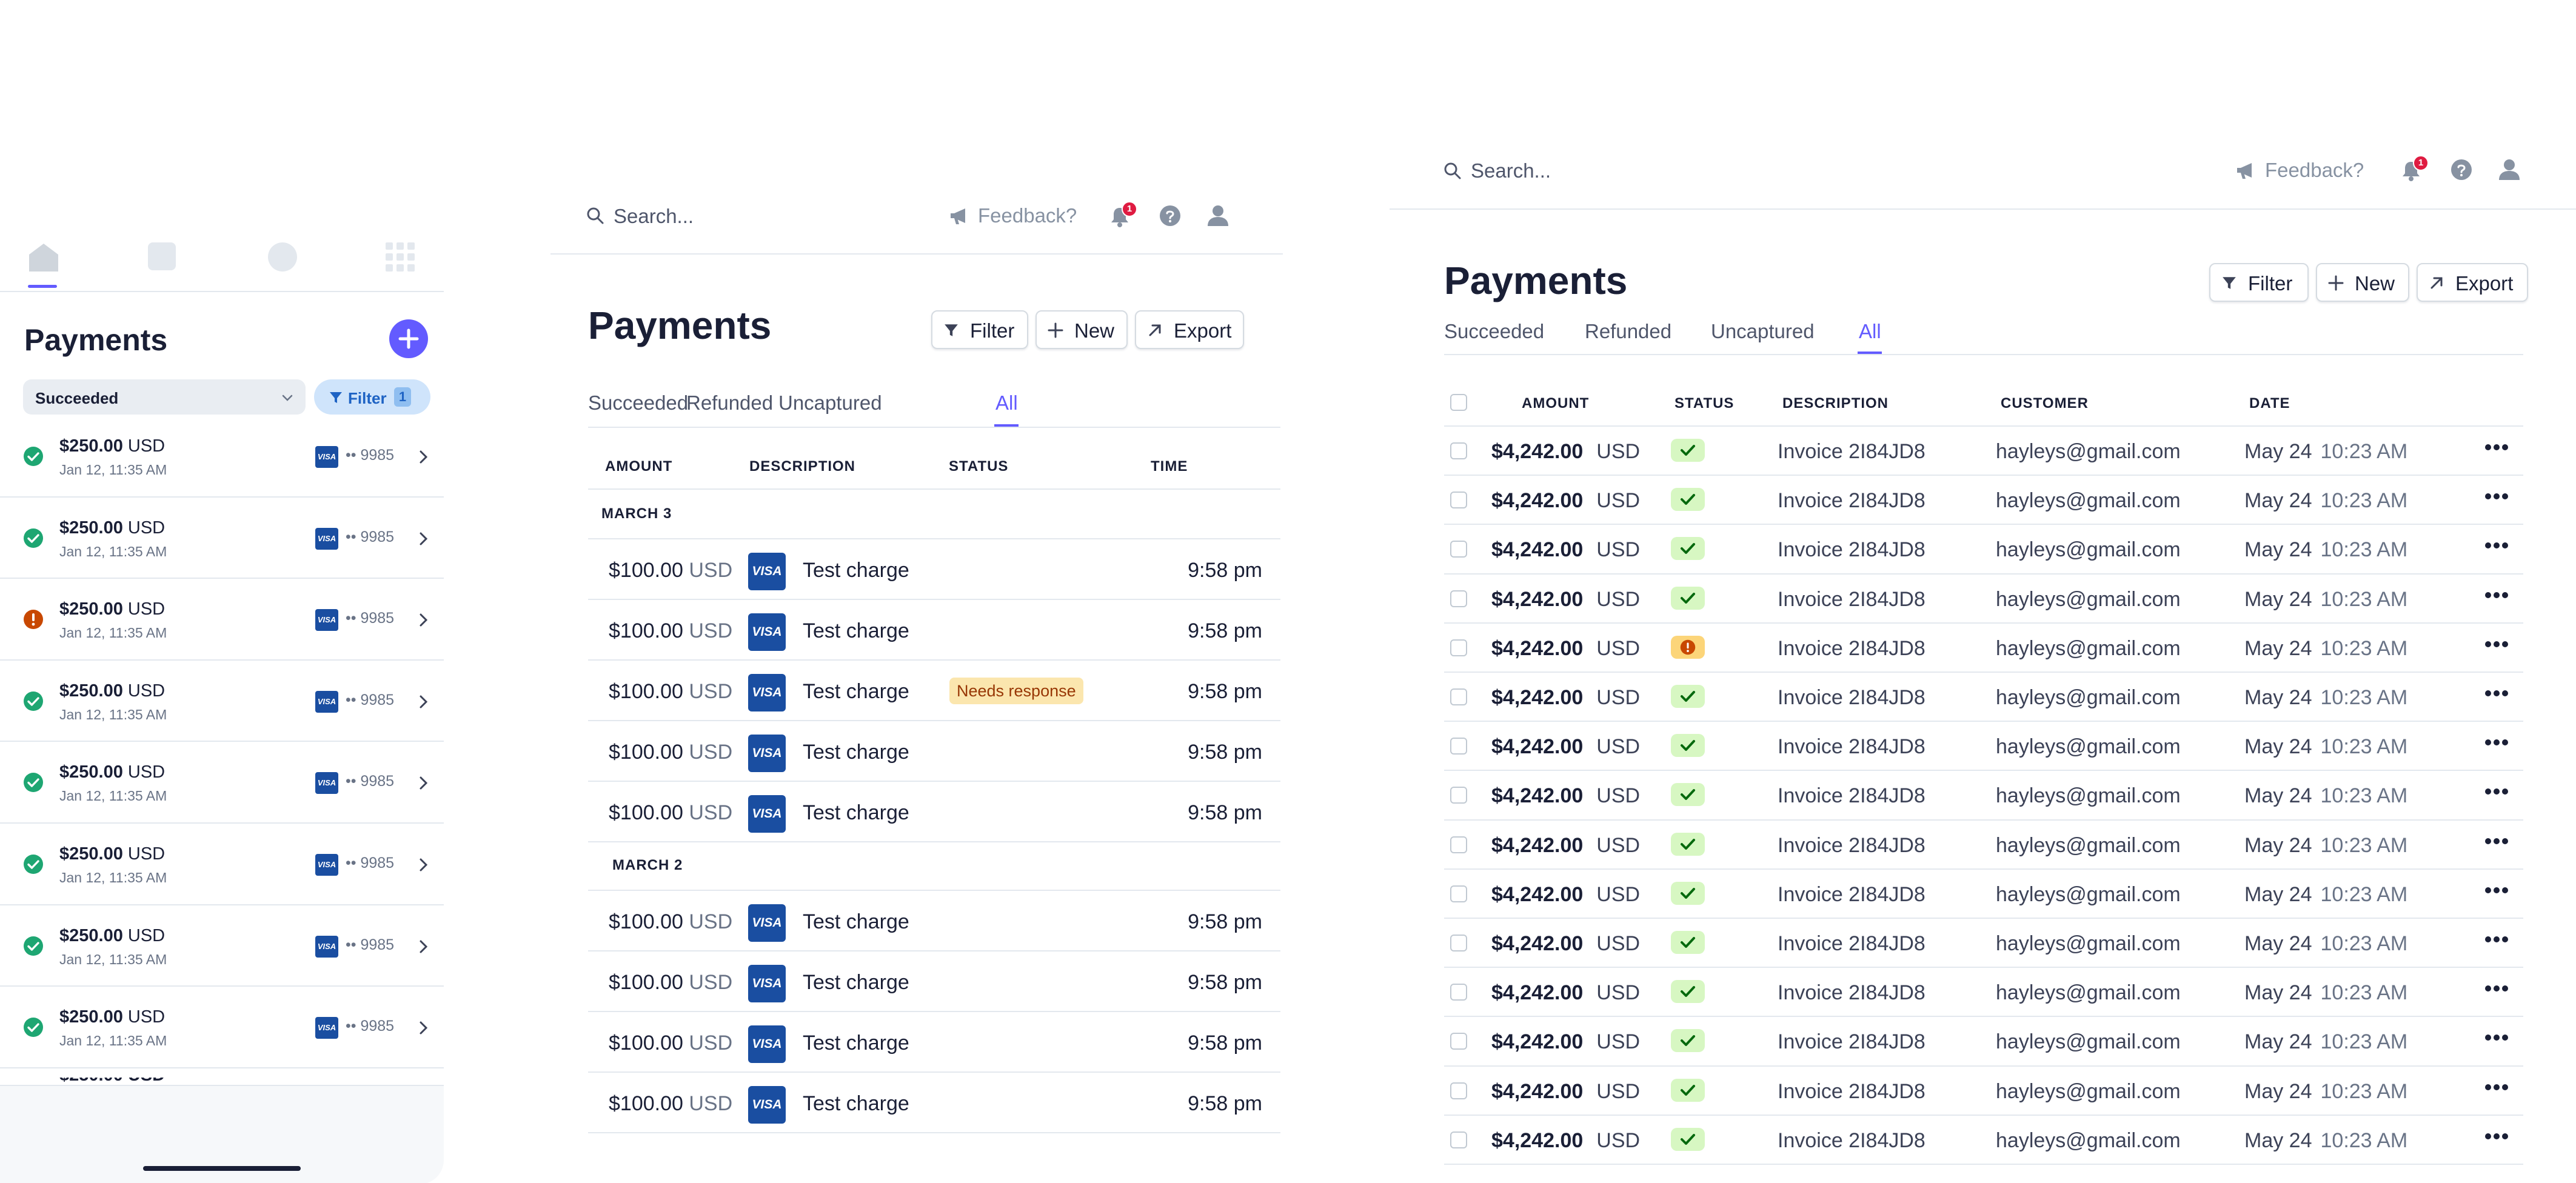  I want to click on square-icon, so click(162, 256).